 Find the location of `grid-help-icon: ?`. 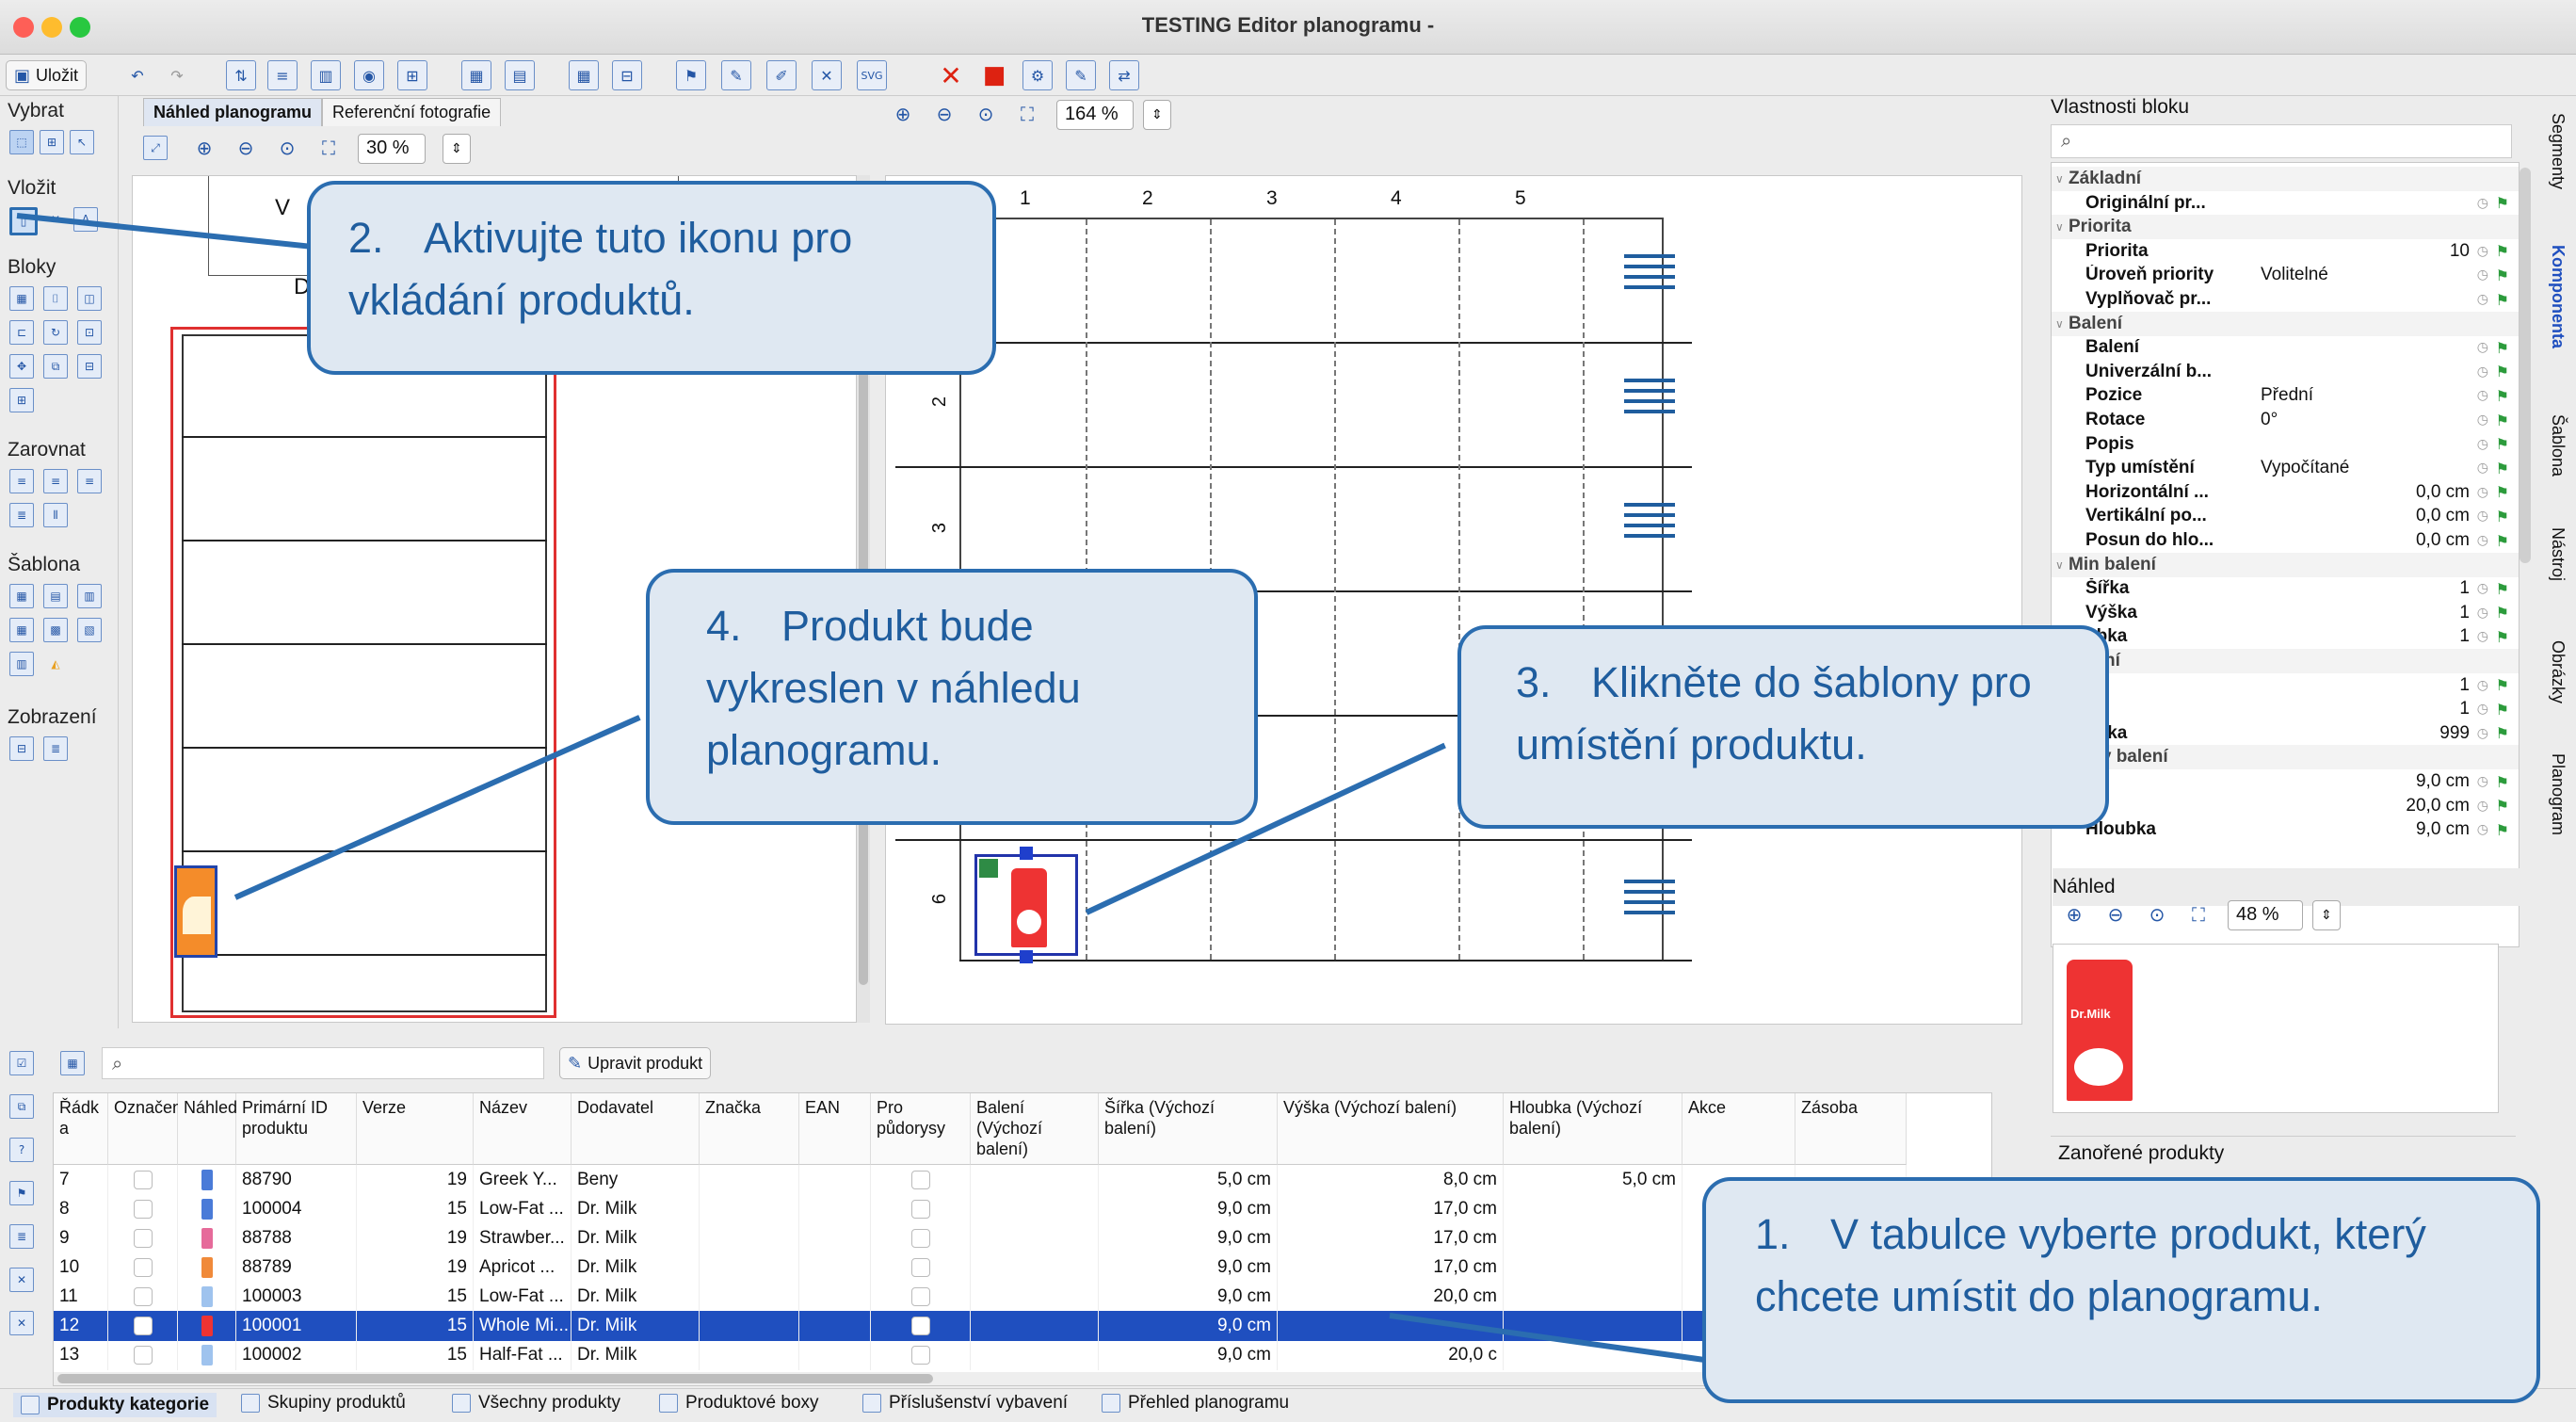

grid-help-icon: ? is located at coordinates (21, 1150).